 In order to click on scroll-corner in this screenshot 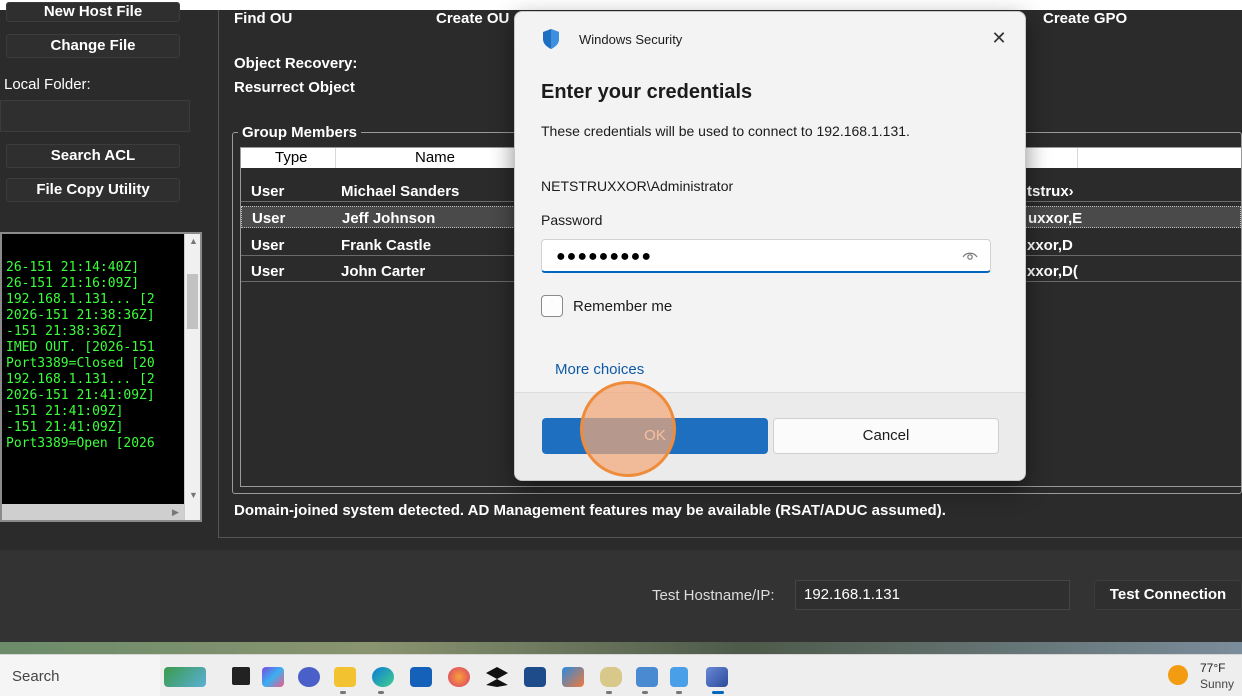, I will do `click(192, 512)`.